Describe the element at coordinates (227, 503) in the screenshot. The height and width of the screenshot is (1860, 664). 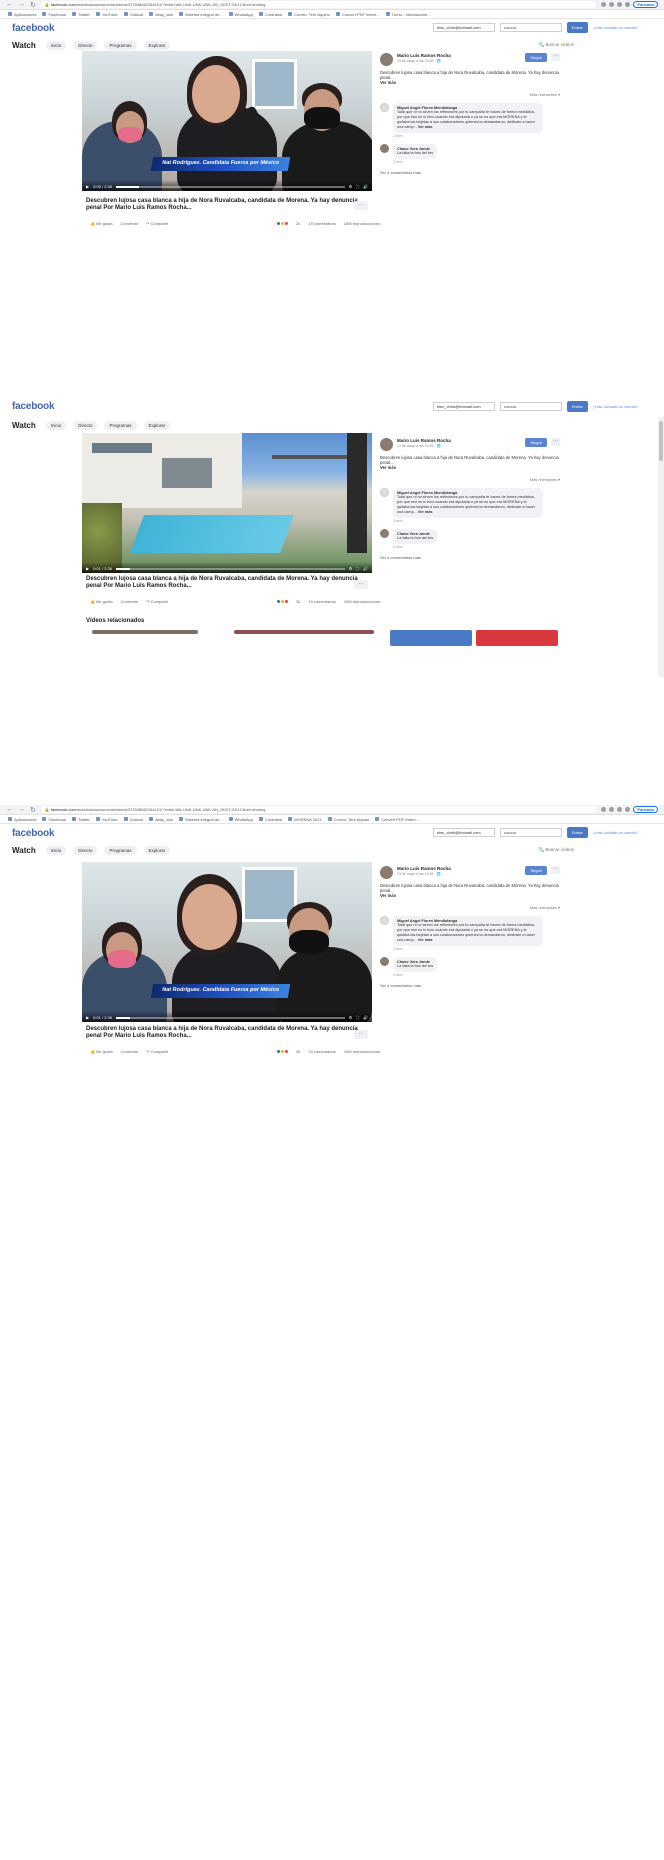
I see `video-player: ▶ 0:01 / 2:36 ⚙ ⛶ 🔊` at that location.